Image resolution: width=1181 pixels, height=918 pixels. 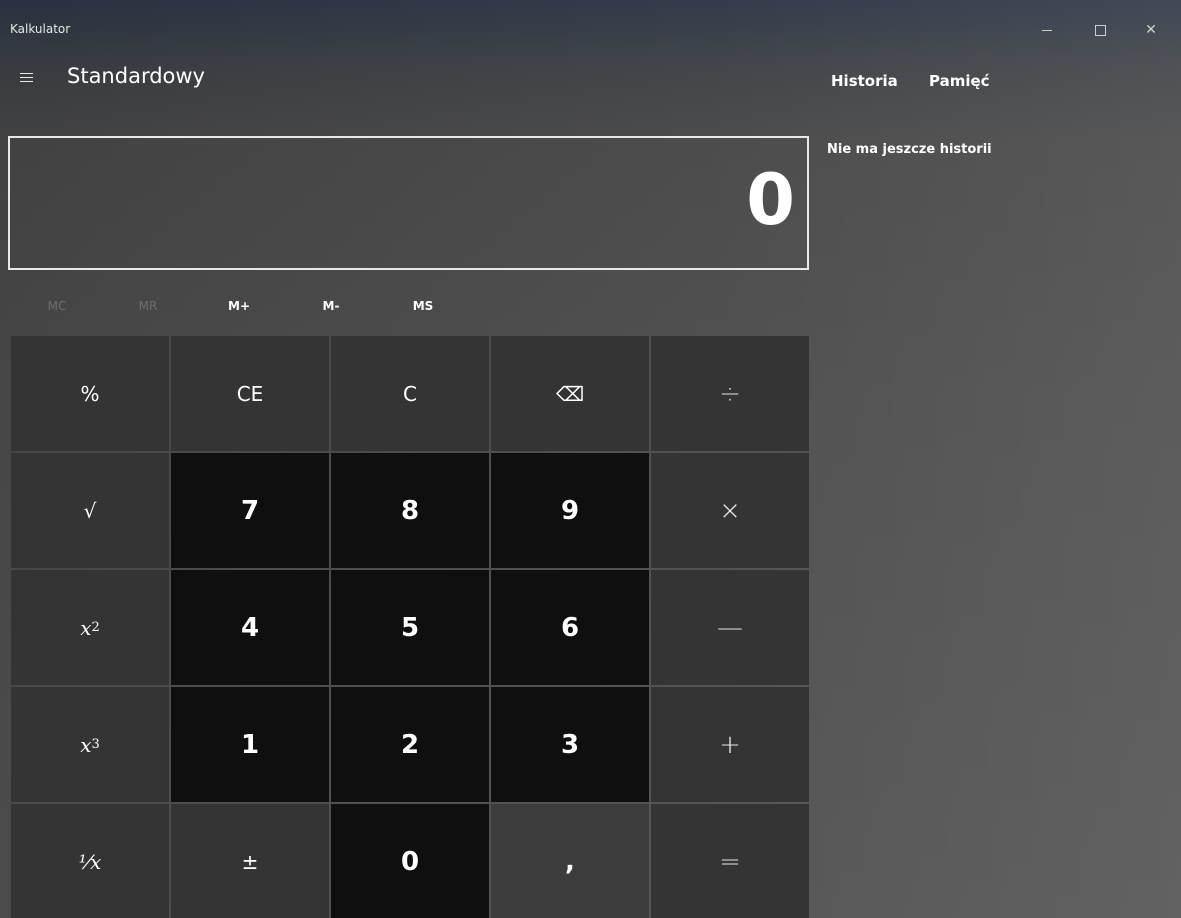 I want to click on digit-8-button: 8, so click(x=410, y=510).